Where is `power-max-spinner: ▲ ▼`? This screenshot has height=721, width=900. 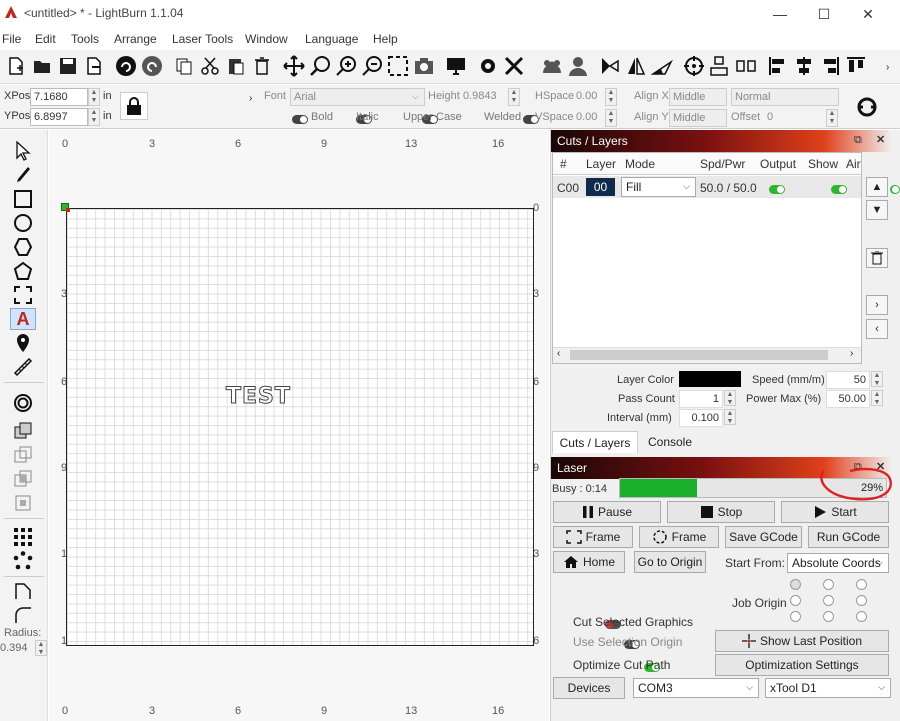
power-max-spinner: ▲ ▼ is located at coordinates (877, 398).